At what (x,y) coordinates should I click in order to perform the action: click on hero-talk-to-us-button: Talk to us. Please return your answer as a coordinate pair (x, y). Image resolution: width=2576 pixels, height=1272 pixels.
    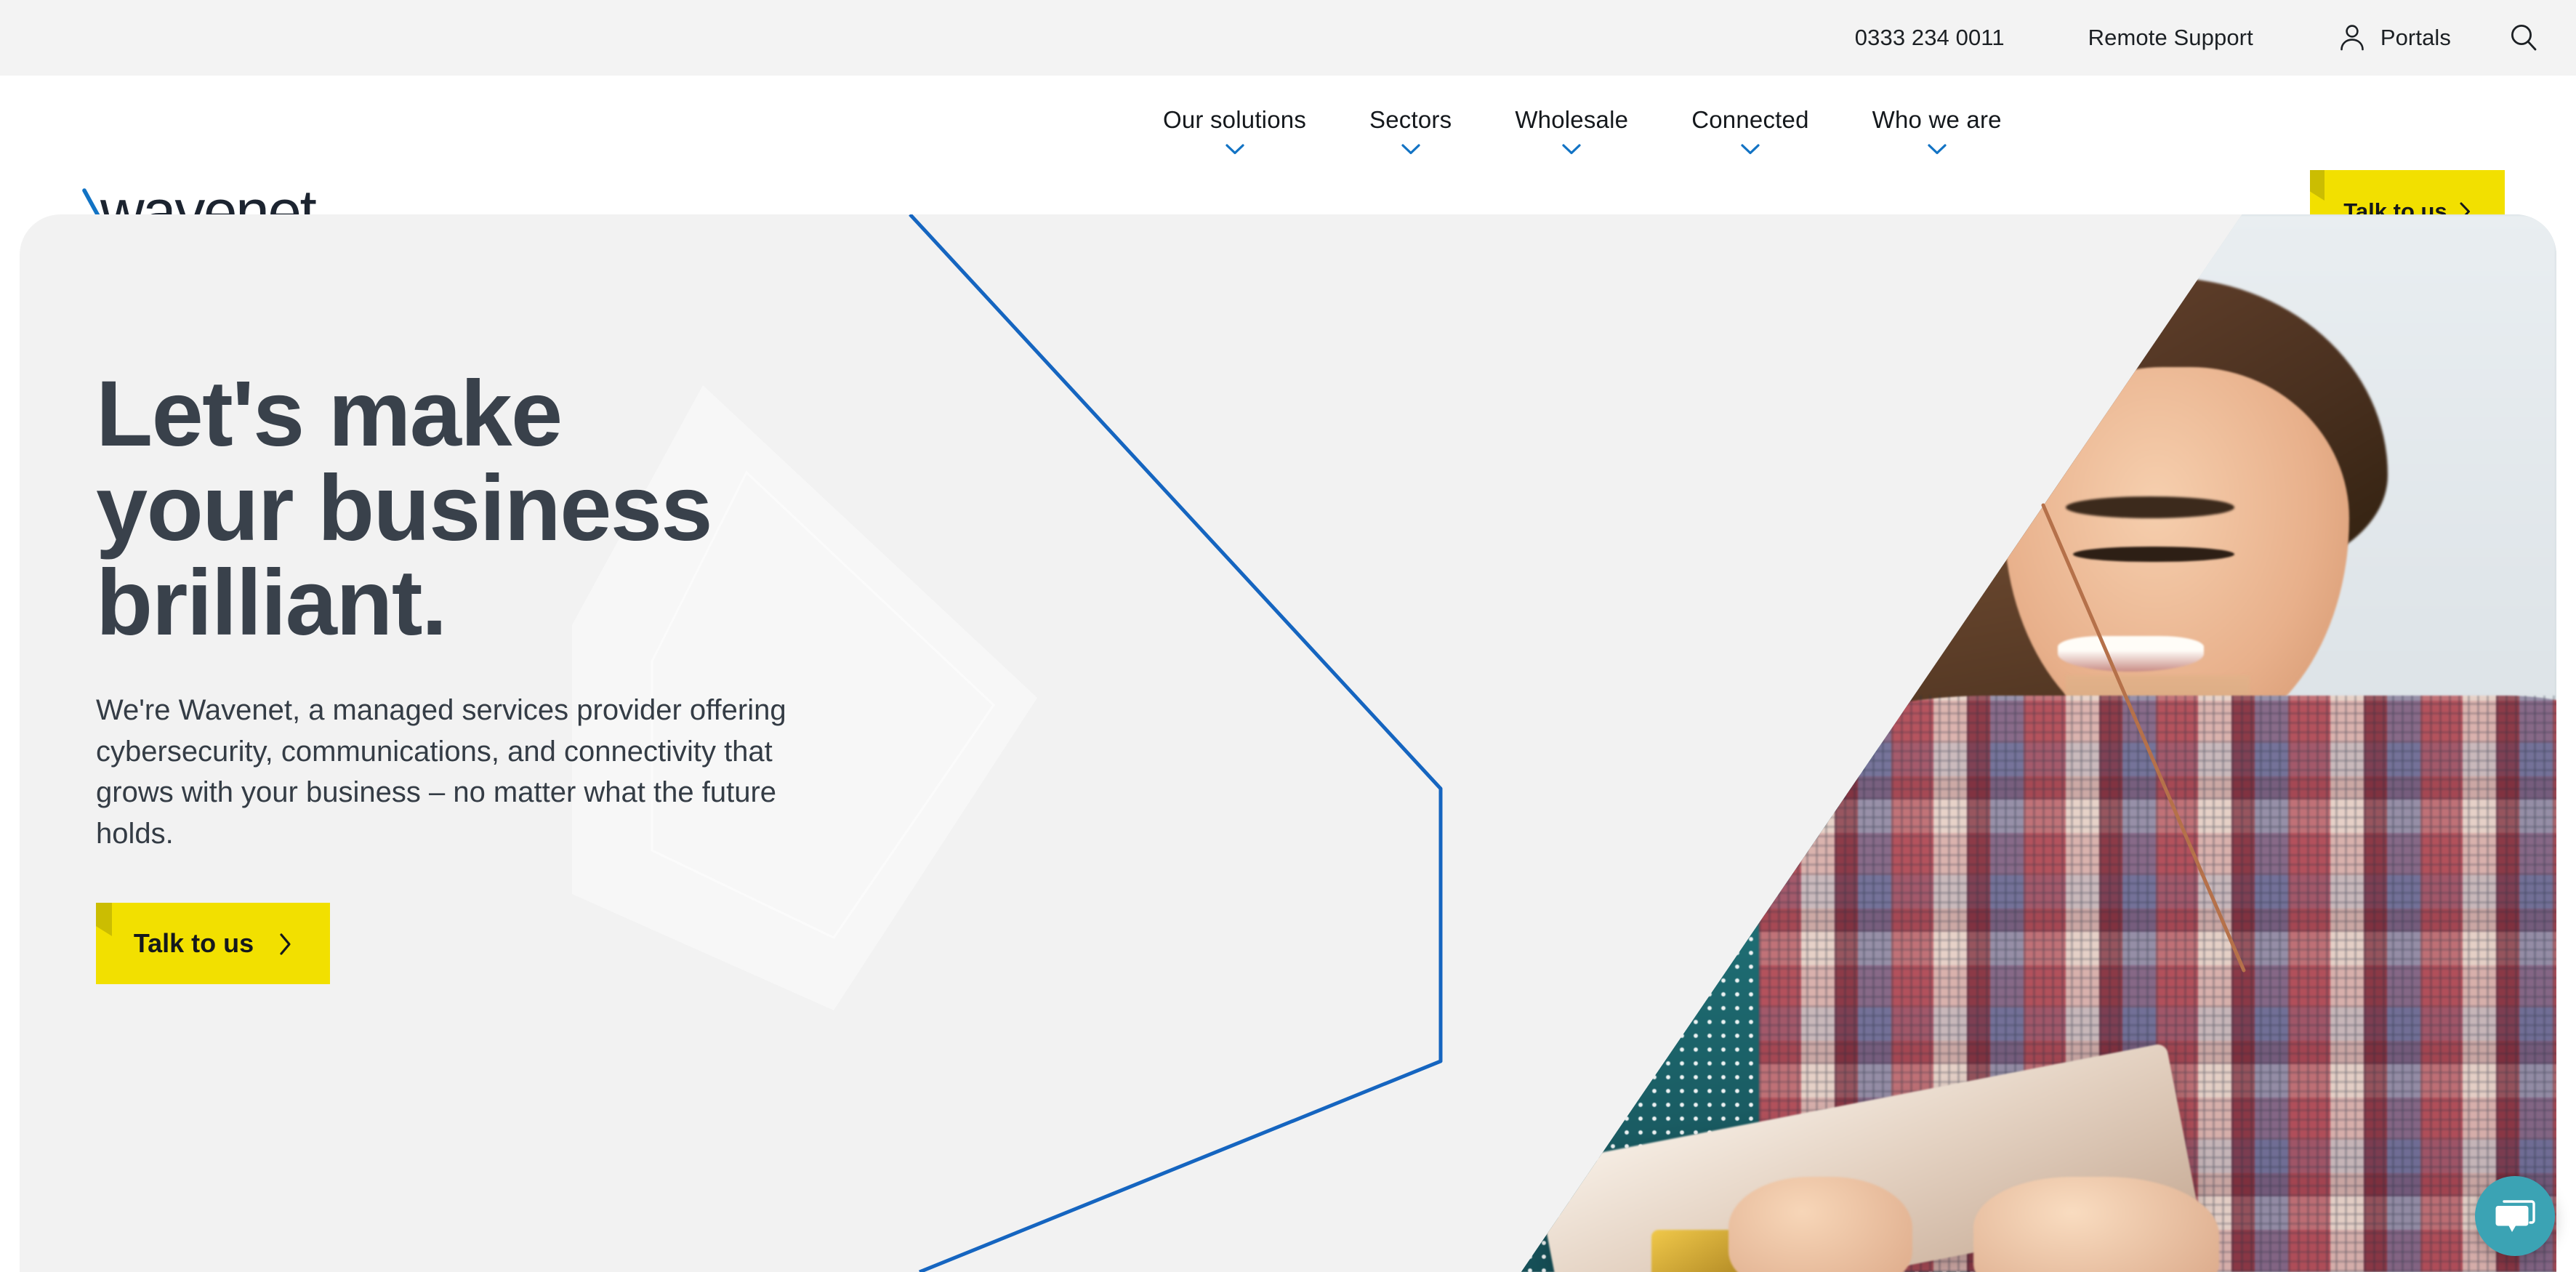
    Looking at the image, I should click on (213, 943).